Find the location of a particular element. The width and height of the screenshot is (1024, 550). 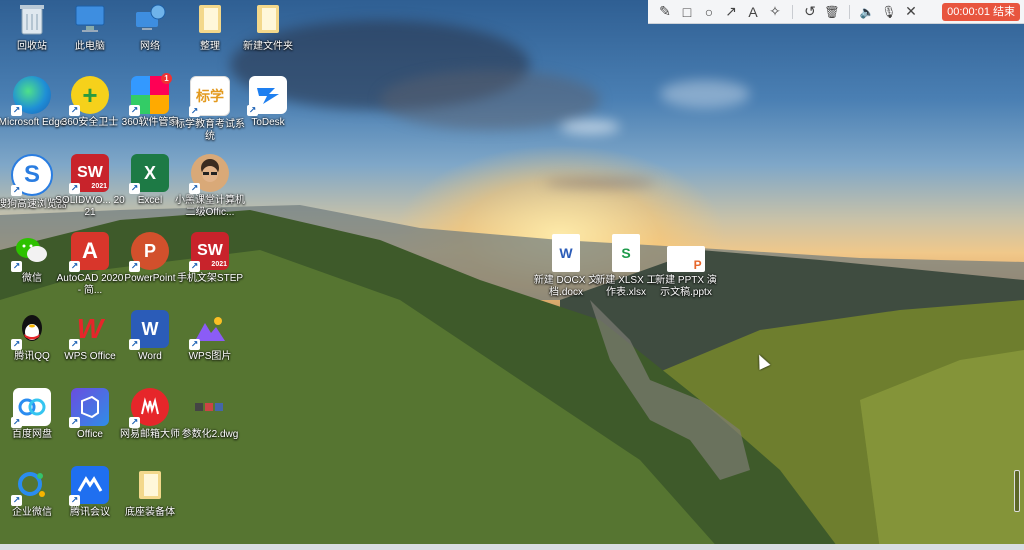

icon-label: 新建 PPTX 演示文稿.pptx is located at coordinates (686, 286).